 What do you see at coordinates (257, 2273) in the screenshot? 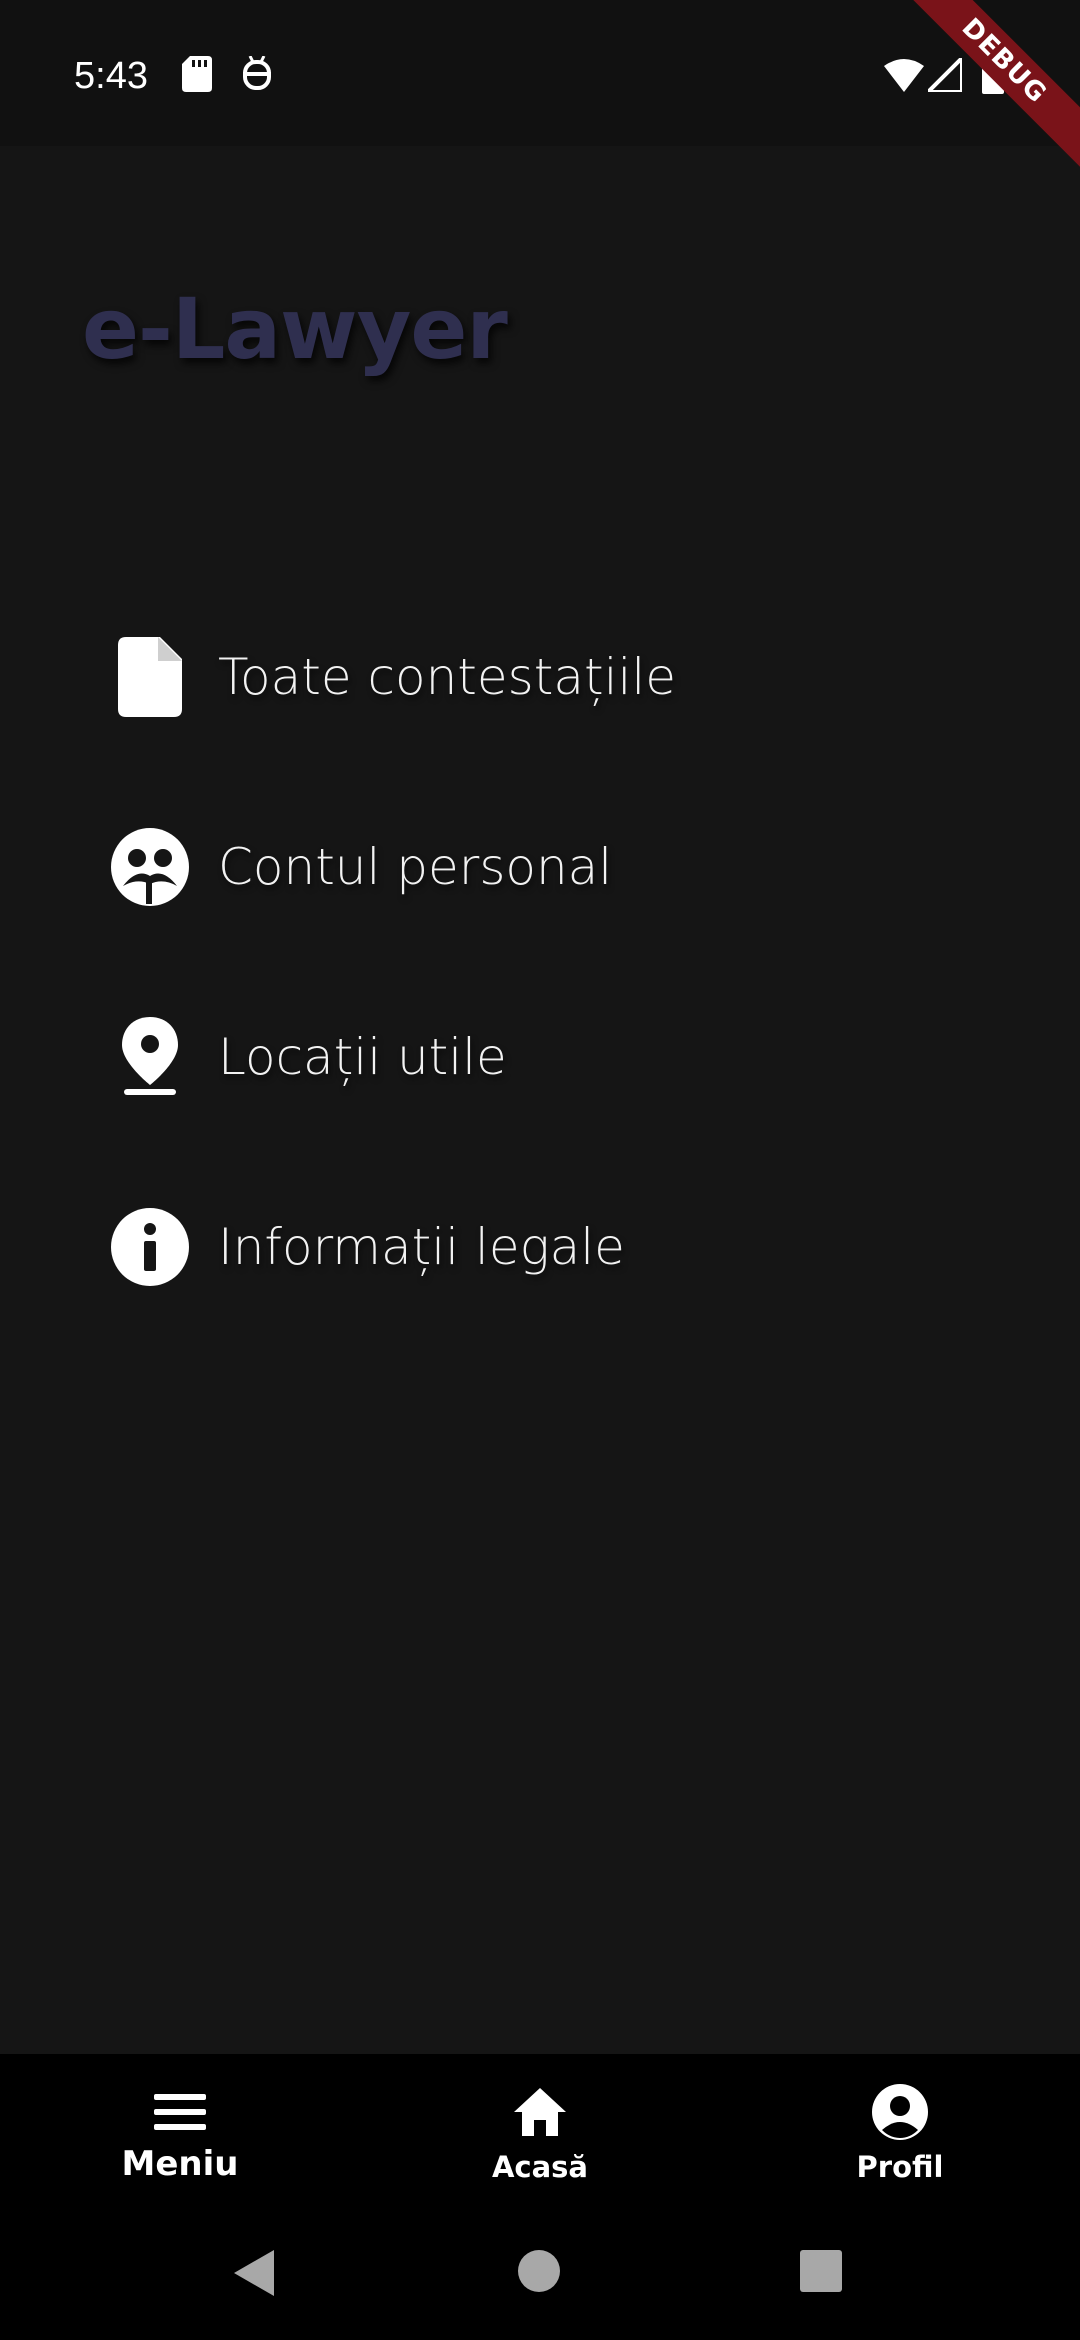
I see `back-triangle-icon` at bounding box center [257, 2273].